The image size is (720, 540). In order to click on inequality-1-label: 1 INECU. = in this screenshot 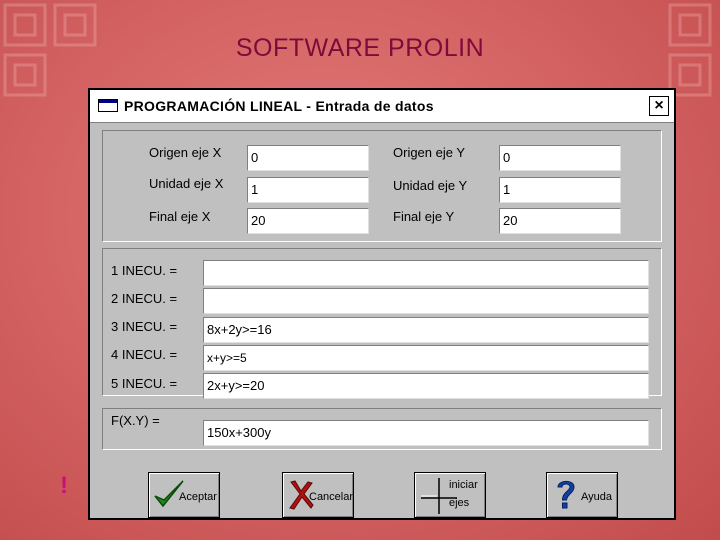, I will do `click(144, 270)`.